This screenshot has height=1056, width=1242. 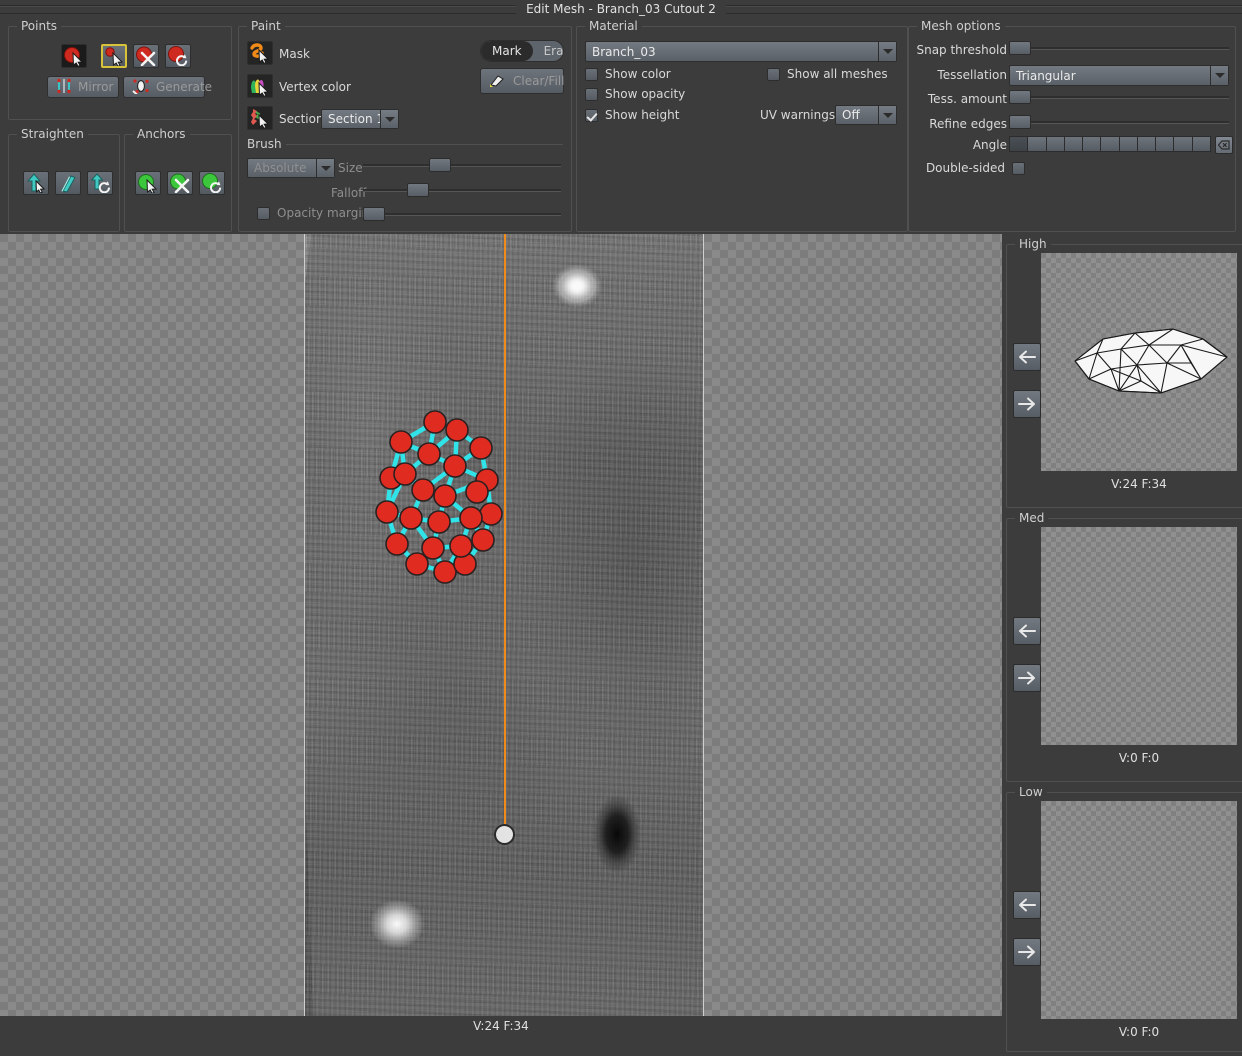 What do you see at coordinates (184, 87) in the screenshot?
I see `generate-label: Generate` at bounding box center [184, 87].